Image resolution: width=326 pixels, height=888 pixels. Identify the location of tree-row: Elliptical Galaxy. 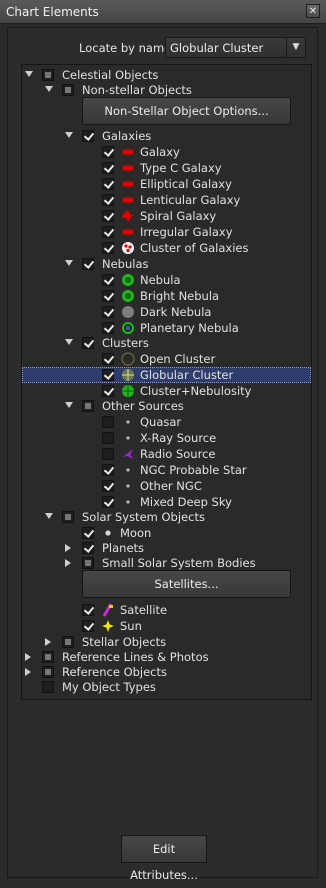
(166, 184).